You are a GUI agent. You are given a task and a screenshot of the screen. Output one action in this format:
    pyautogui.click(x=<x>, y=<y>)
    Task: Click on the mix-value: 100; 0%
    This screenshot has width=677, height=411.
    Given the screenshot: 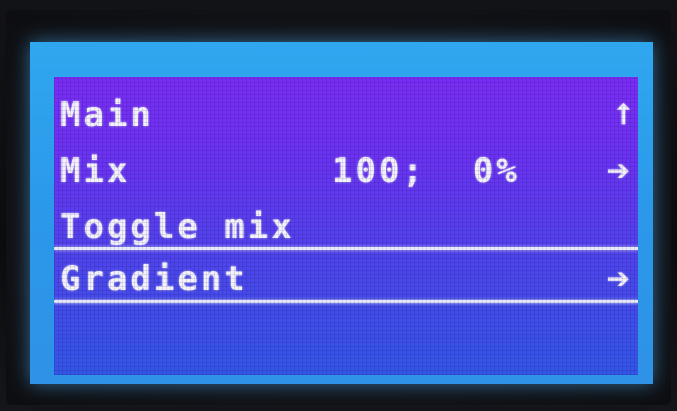 What is the action you would take?
    pyautogui.click(x=426, y=171)
    